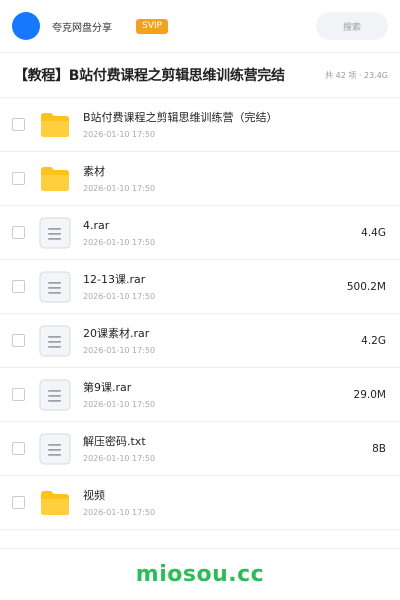  I want to click on file-row: 素材 2026-01-10 17:50, so click(200, 179).